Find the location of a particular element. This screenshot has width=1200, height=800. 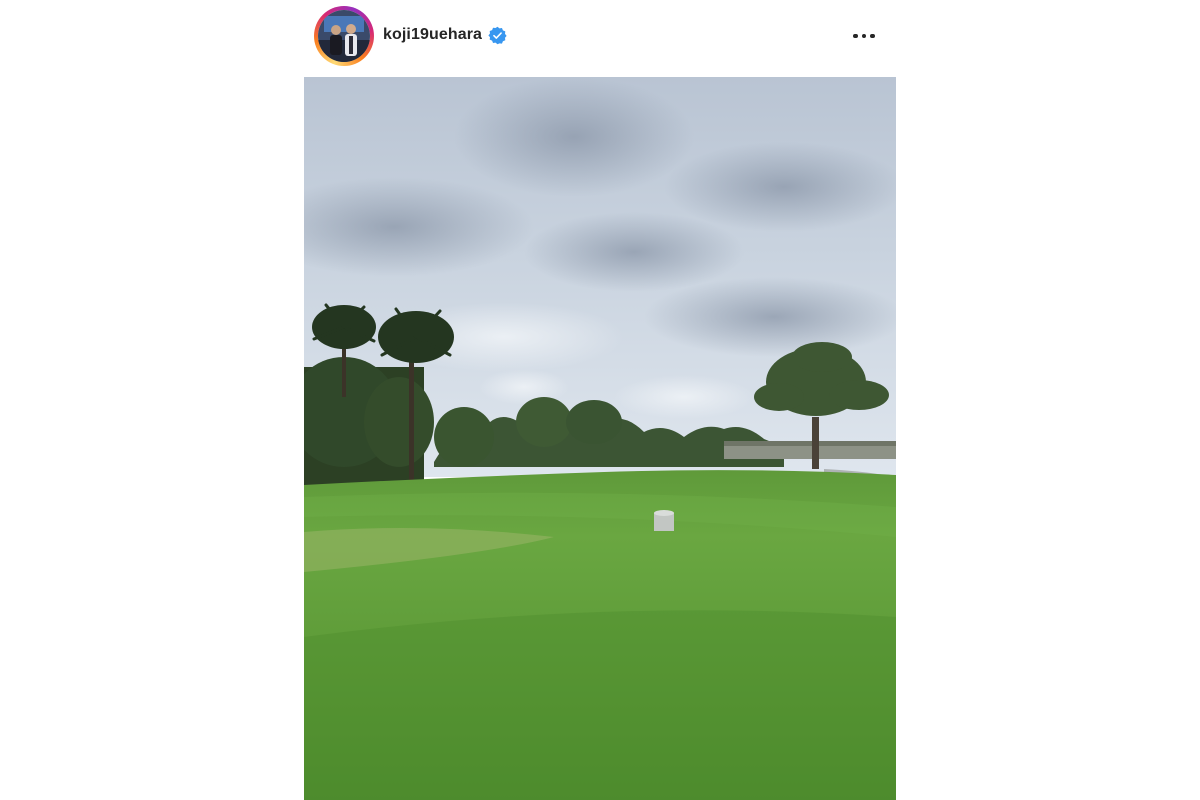

story-ring is located at coordinates (344, 36).